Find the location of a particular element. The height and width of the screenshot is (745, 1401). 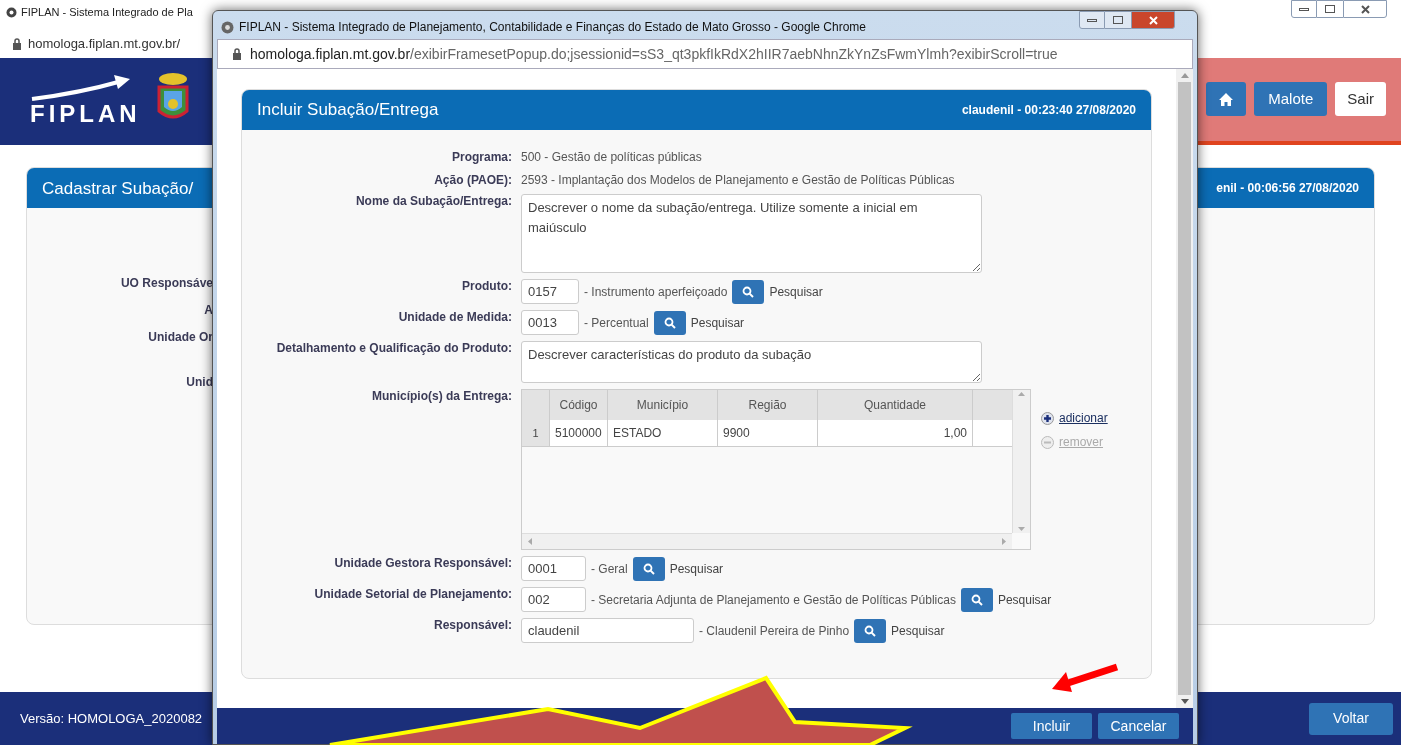

text-area-field: Descrever características do produto da subação is located at coordinates (751, 362).